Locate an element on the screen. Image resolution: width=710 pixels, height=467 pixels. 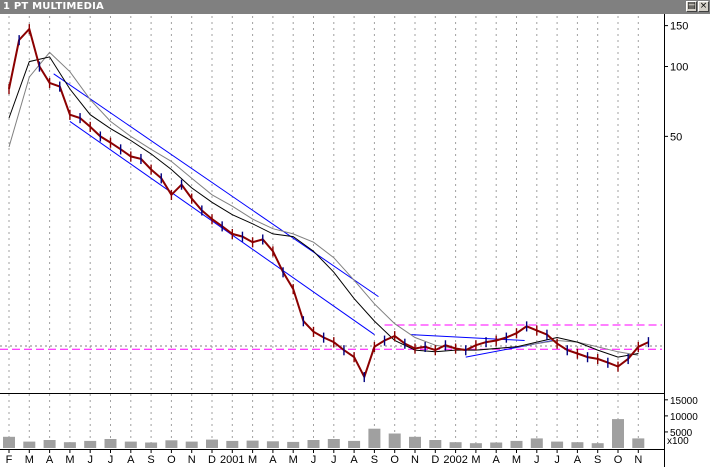
x-axis-label-15: J is located at coordinates (314, 460).